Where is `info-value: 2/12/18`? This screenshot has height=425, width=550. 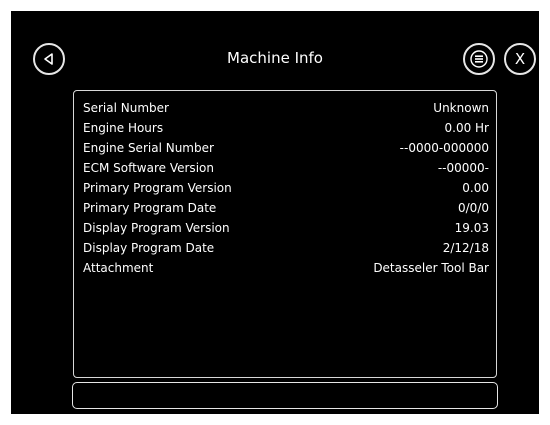
info-value: 2/12/18 is located at coordinates (465, 248).